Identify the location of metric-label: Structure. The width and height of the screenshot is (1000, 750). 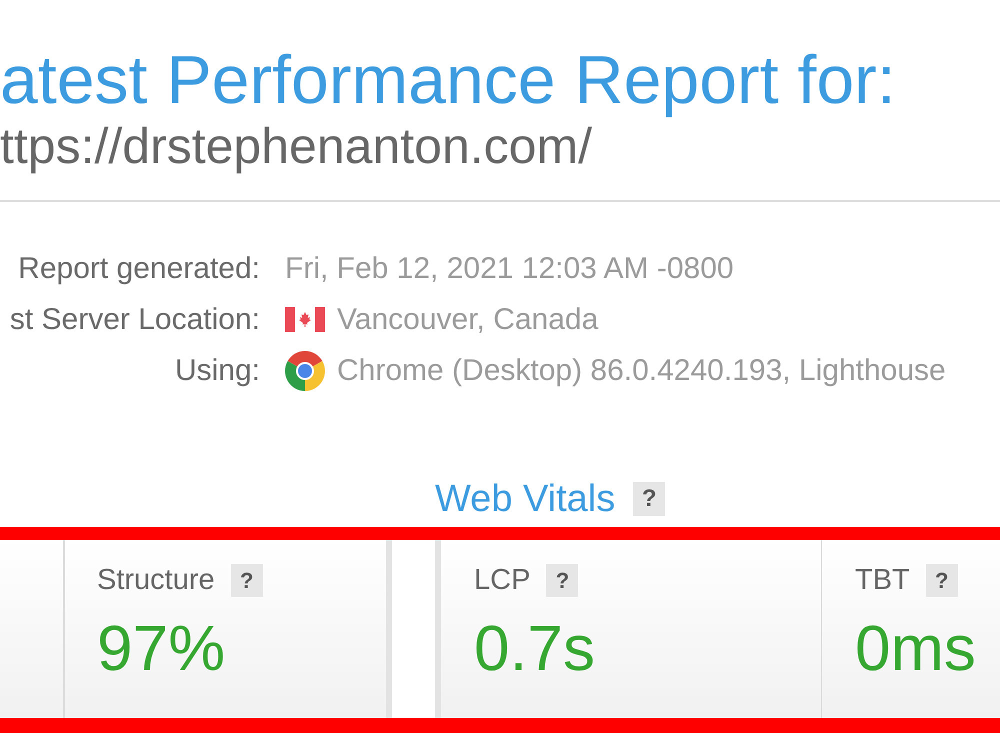
(156, 580).